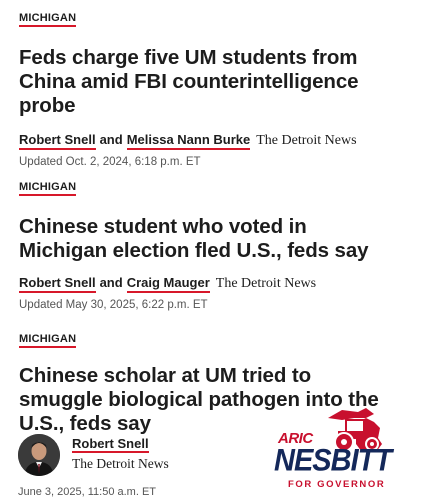  I want to click on author-link: Craig Mauger, so click(168, 284).